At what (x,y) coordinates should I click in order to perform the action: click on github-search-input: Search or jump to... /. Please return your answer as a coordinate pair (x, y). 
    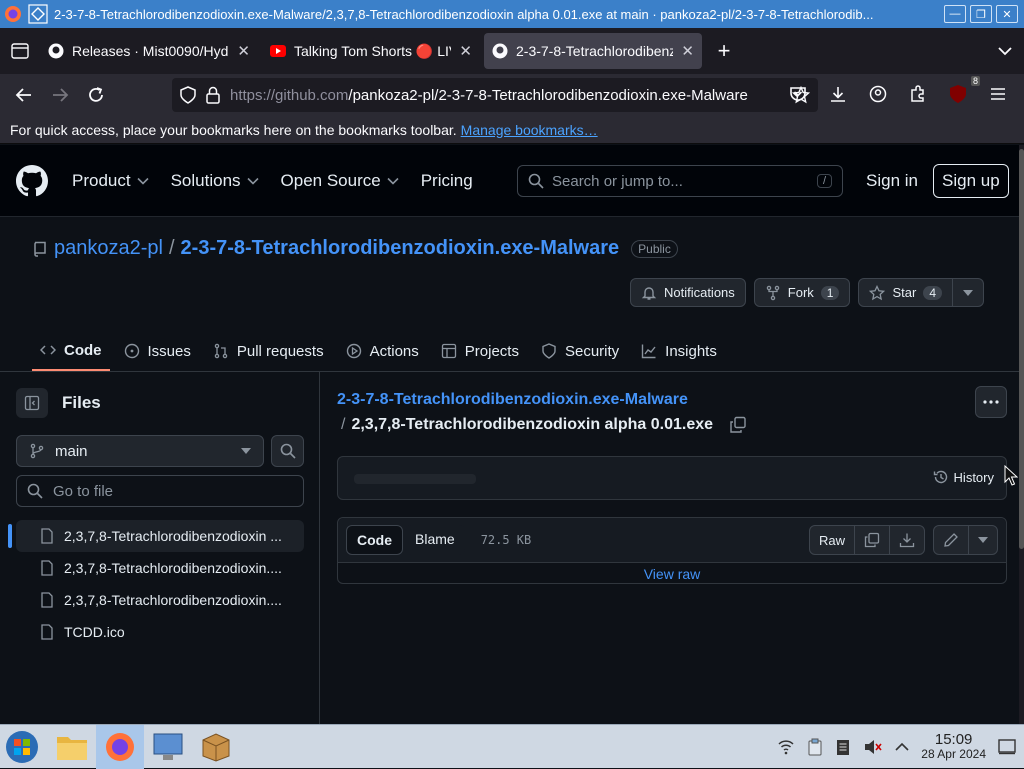
    Looking at the image, I should click on (680, 181).